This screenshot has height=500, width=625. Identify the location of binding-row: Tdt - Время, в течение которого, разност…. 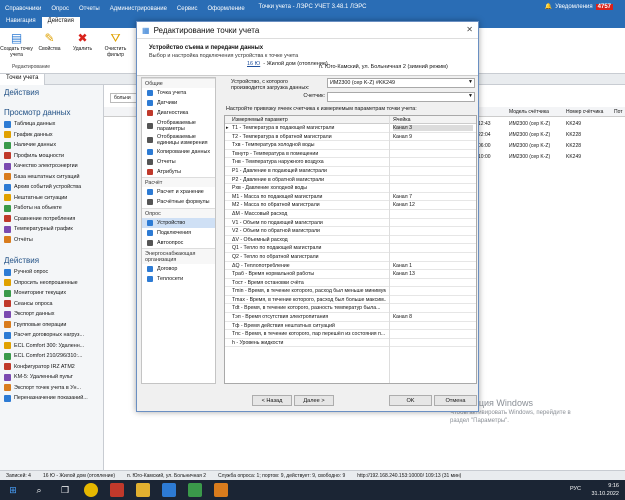
(350, 309).